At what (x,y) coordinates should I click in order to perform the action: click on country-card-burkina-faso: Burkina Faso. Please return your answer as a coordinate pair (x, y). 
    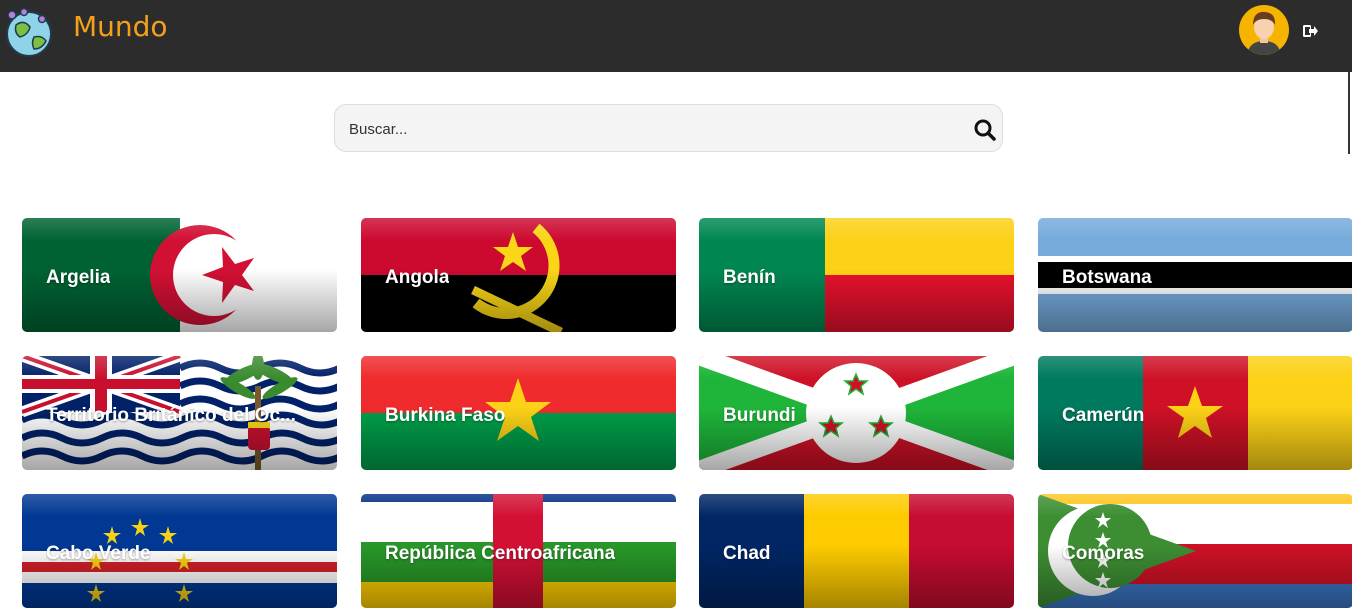
    Looking at the image, I should click on (518, 413).